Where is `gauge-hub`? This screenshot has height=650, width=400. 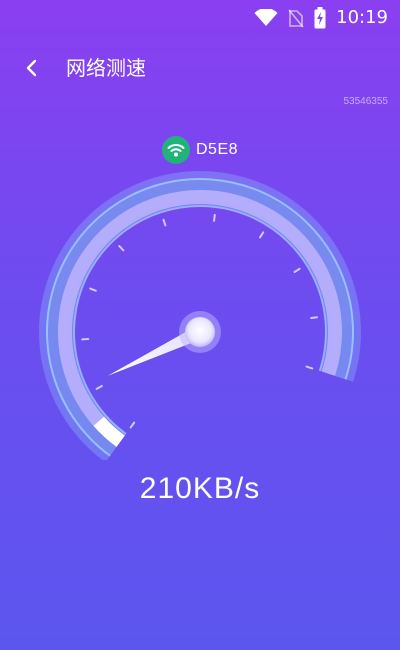
gauge-hub is located at coordinates (200, 332).